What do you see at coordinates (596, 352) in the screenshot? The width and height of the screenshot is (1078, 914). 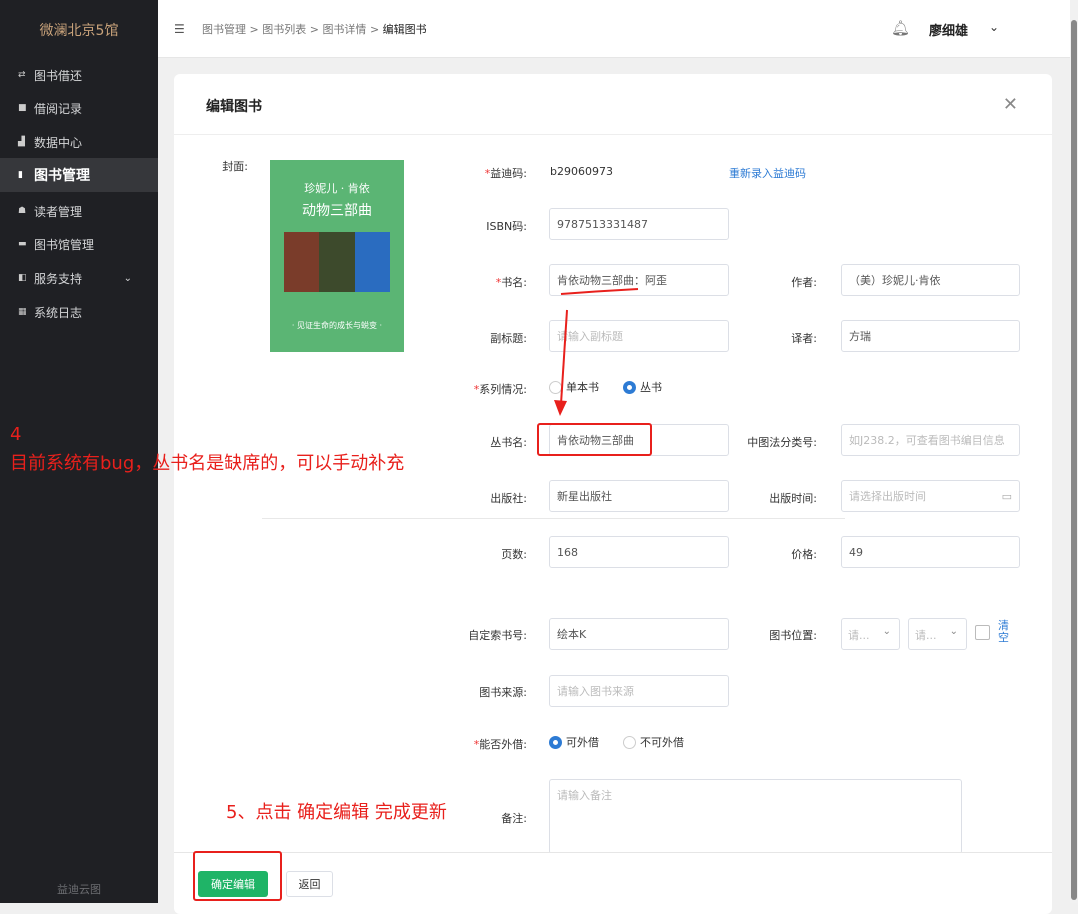 I see `annotation-arrow` at bounding box center [596, 352].